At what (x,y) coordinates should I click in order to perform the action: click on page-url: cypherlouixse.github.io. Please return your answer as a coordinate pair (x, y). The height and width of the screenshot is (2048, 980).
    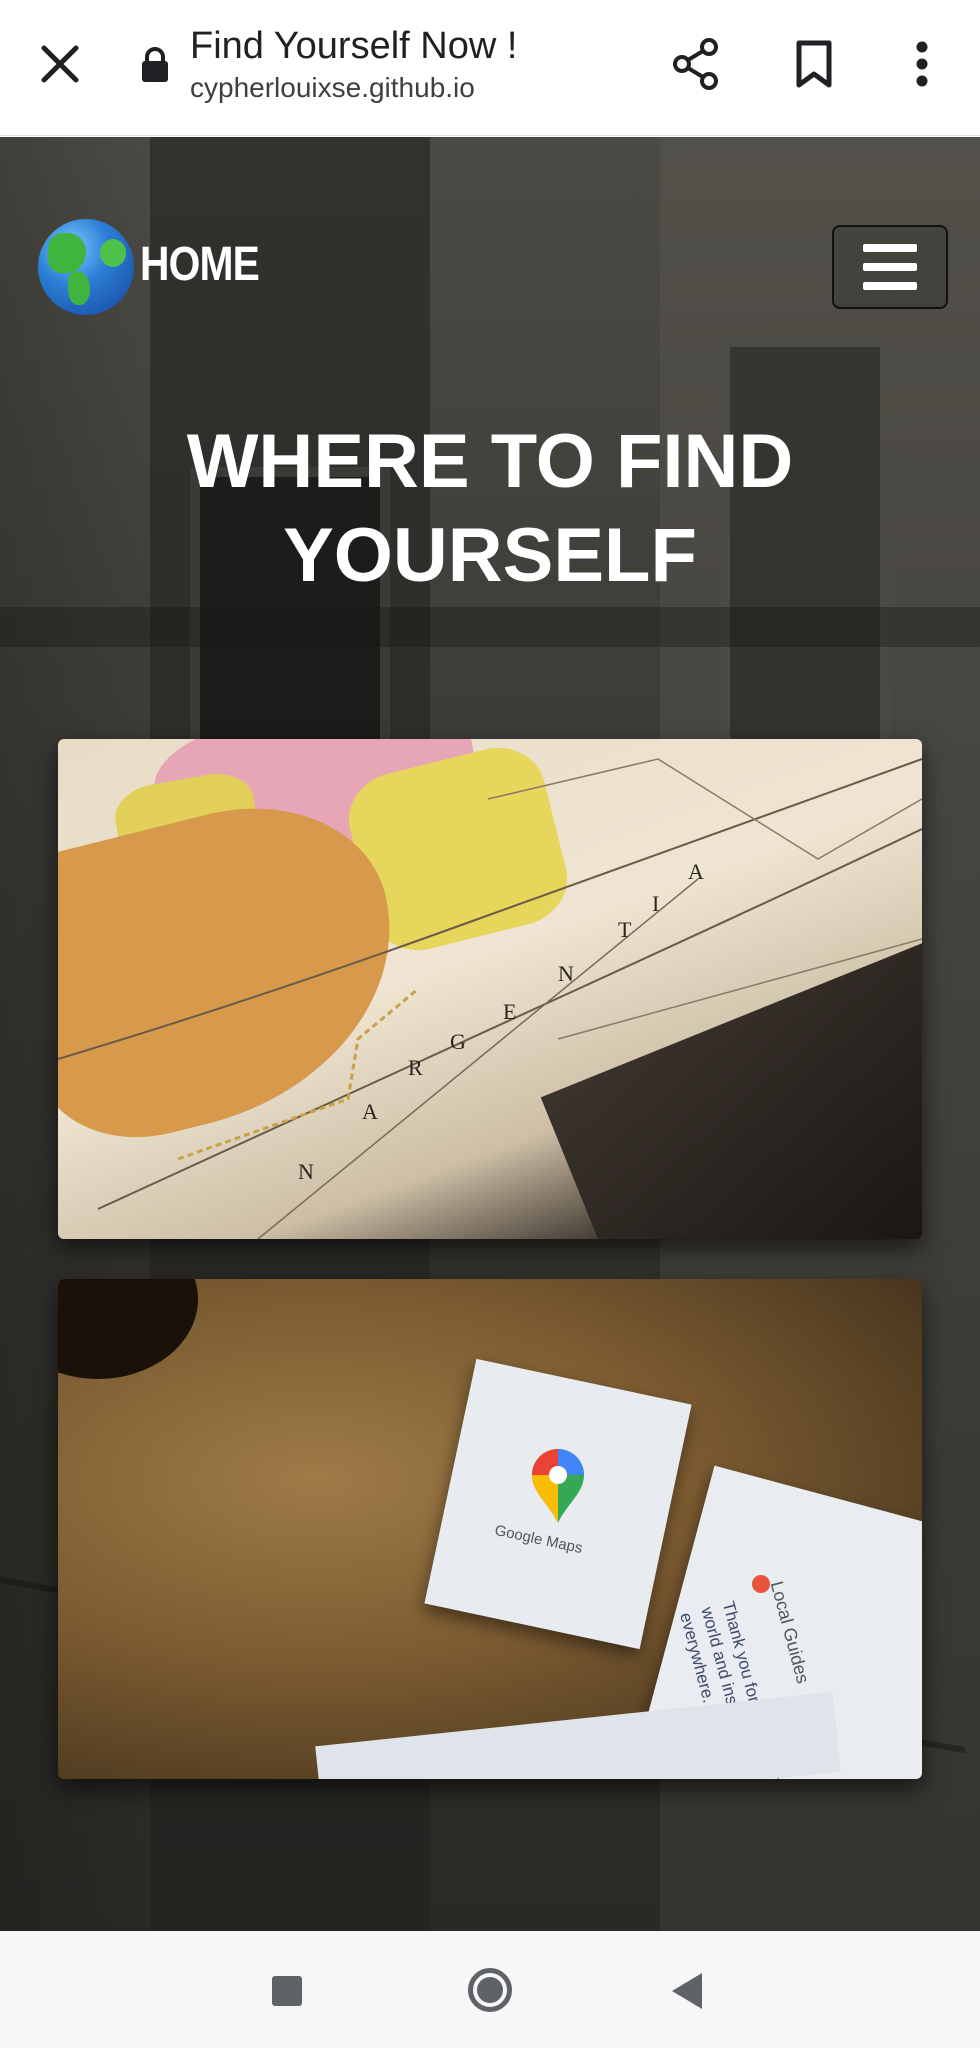
    Looking at the image, I should click on (332, 87).